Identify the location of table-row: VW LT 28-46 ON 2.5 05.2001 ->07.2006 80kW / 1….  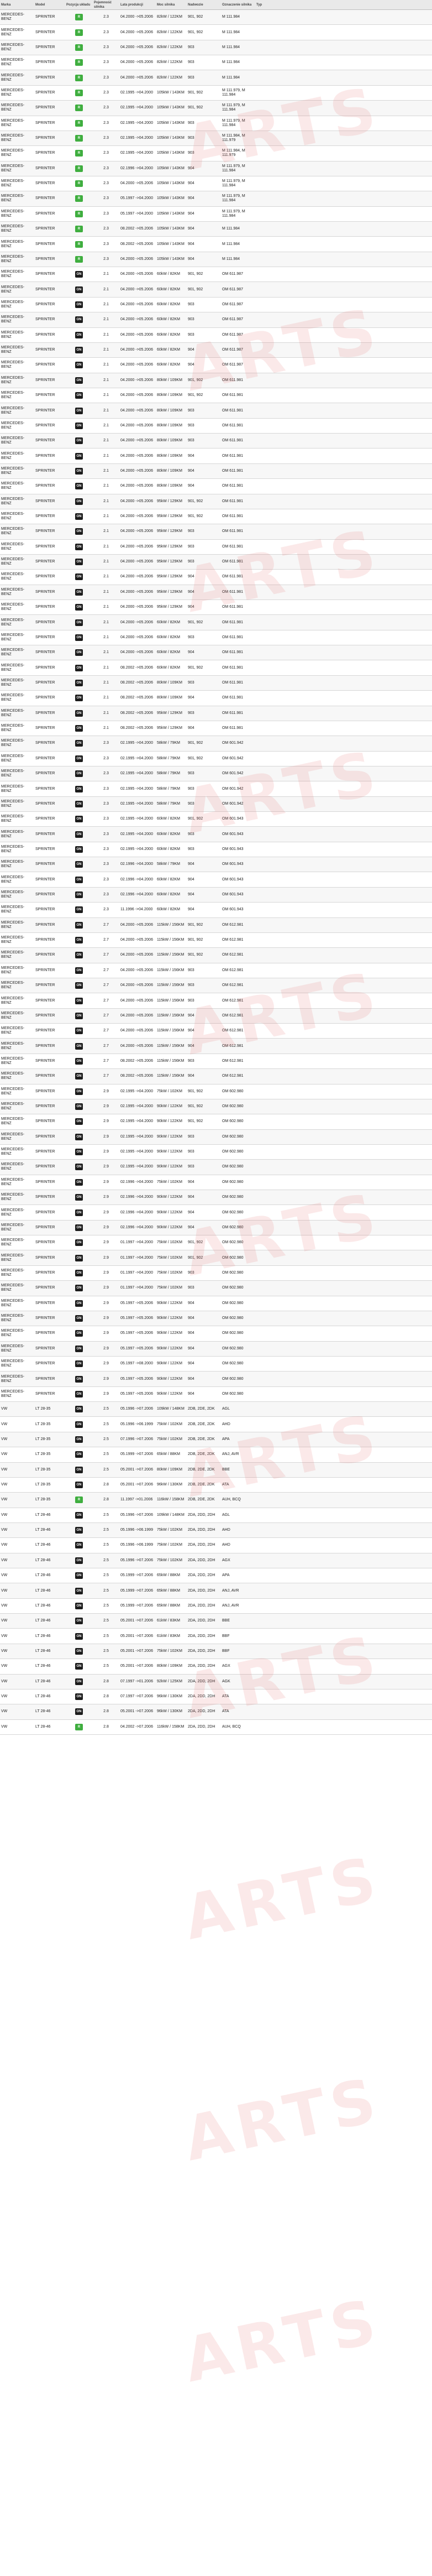
(216, 1667).